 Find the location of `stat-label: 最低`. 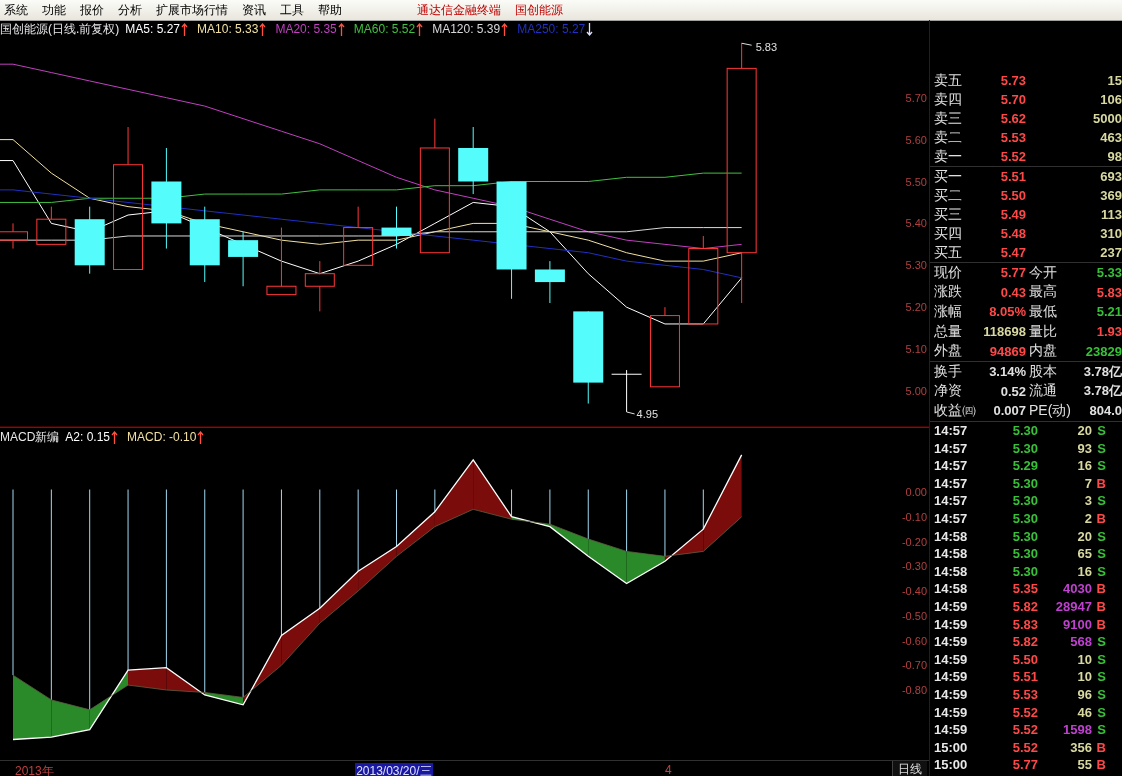

stat-label: 最低 is located at coordinates (1043, 312).